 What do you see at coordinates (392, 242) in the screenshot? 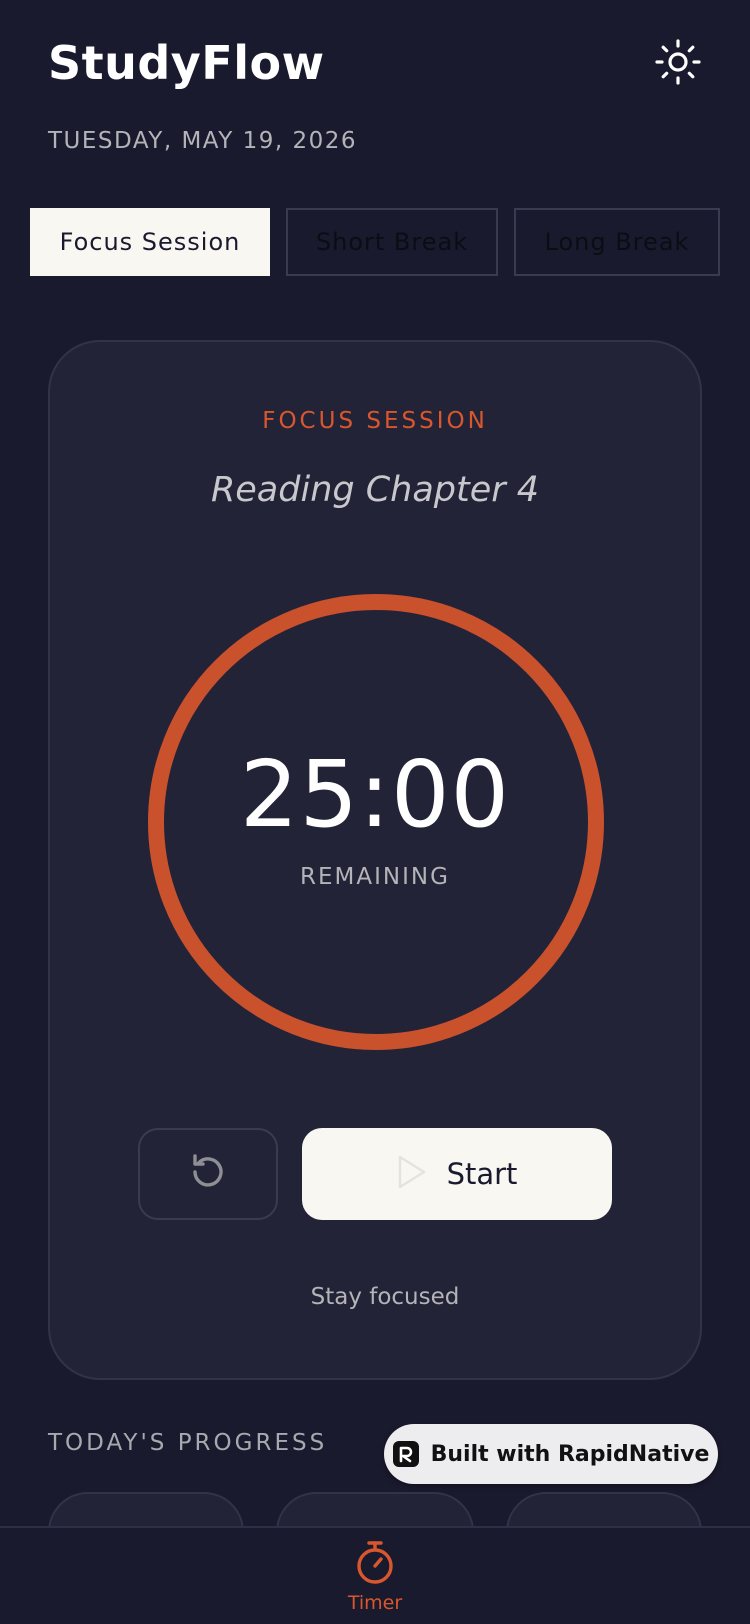
I see `tab-short-break: Short Break` at bounding box center [392, 242].